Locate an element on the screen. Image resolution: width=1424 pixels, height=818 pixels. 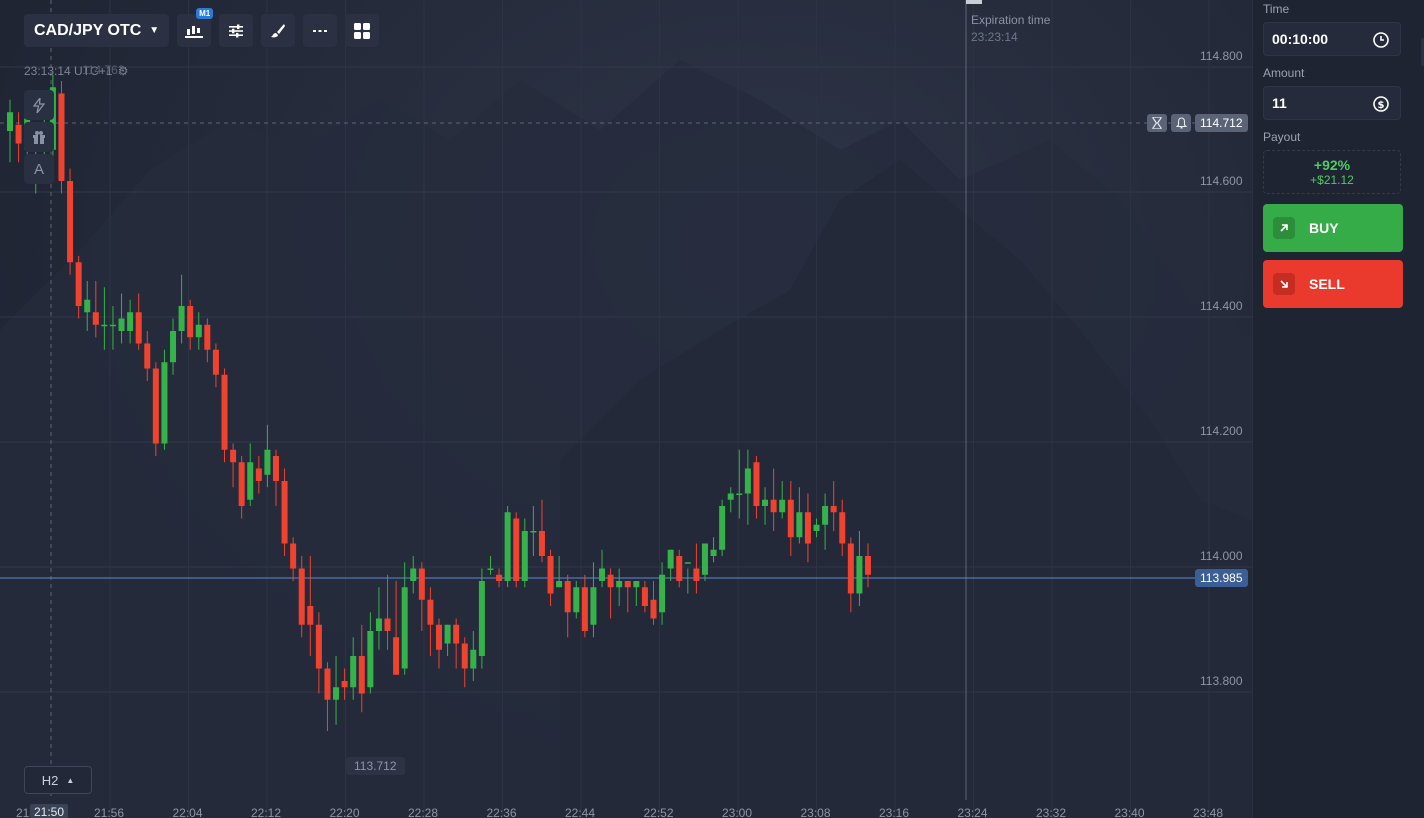
sell-button: SELL is located at coordinates (1333, 284).